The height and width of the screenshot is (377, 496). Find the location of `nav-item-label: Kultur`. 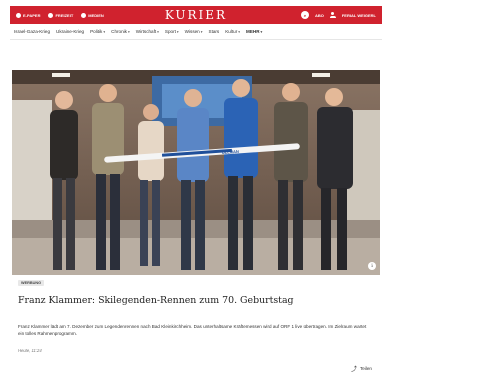

nav-item-label: Kultur is located at coordinates (231, 31).